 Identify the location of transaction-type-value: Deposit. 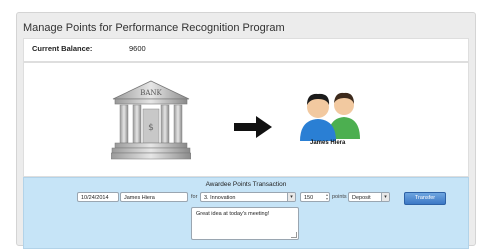
(361, 198).